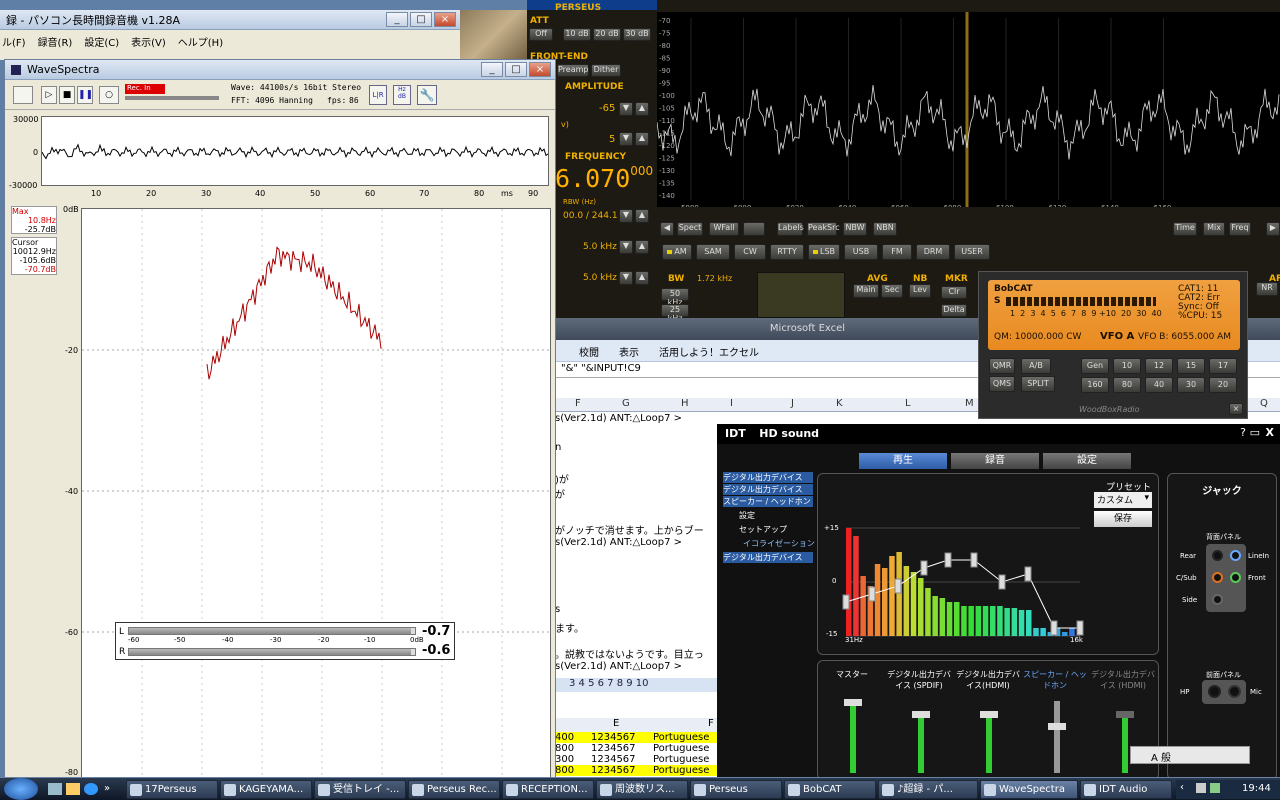  What do you see at coordinates (892, 291) in the screenshot?
I see `avg-sec-button: Sec` at bounding box center [892, 291].